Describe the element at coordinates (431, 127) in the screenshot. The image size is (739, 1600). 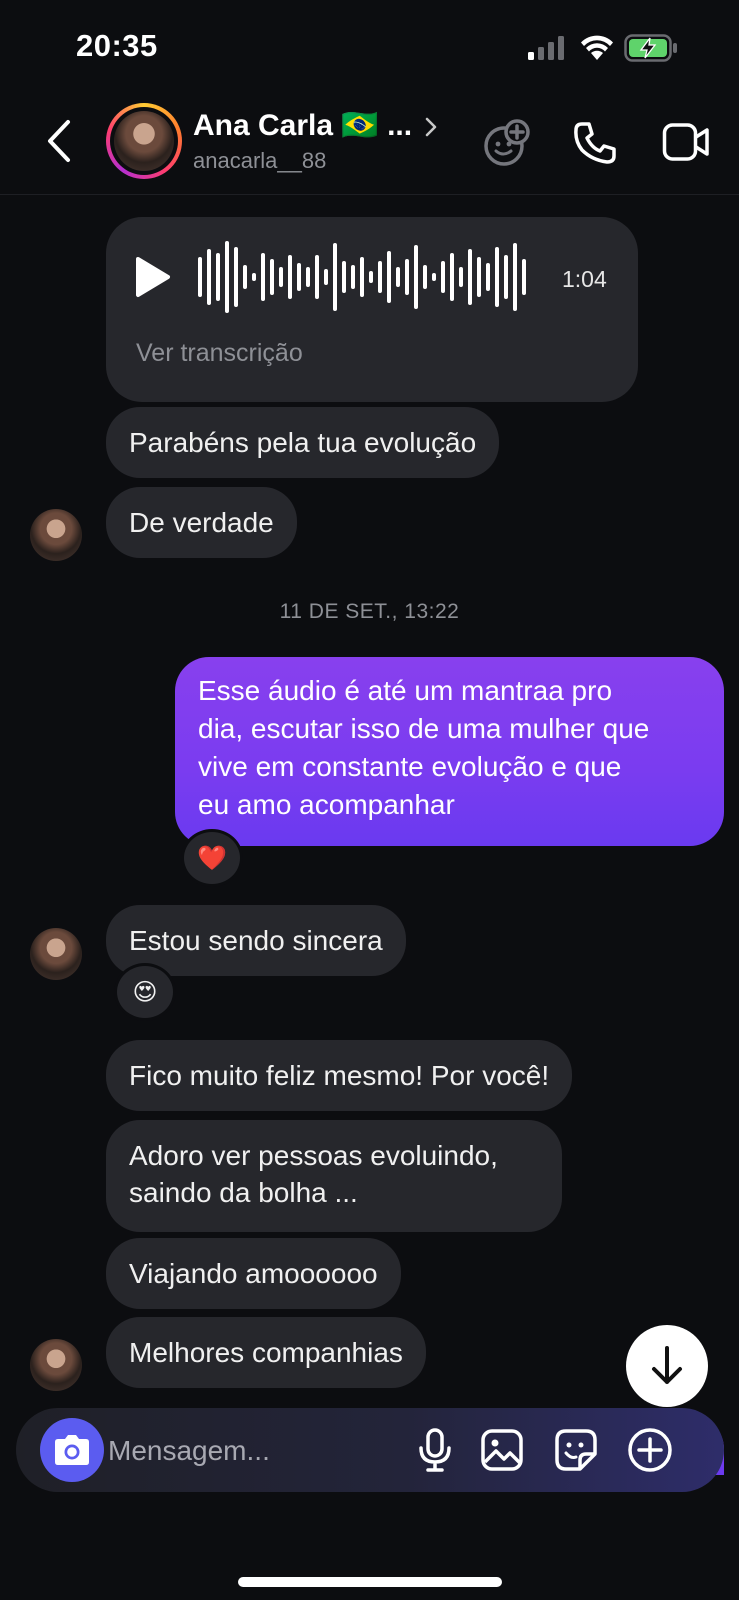
I see `profile-chevron-icon` at that location.